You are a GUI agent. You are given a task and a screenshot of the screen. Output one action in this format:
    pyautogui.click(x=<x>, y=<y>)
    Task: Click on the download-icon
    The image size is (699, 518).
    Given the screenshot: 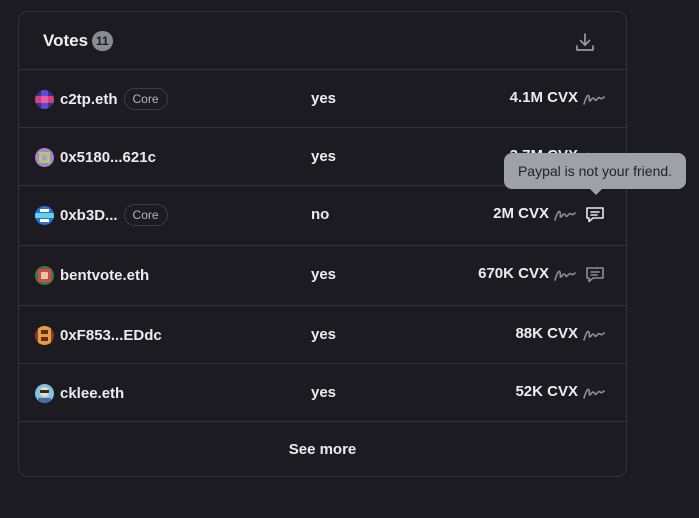 What is the action you would take?
    pyautogui.click(x=585, y=42)
    